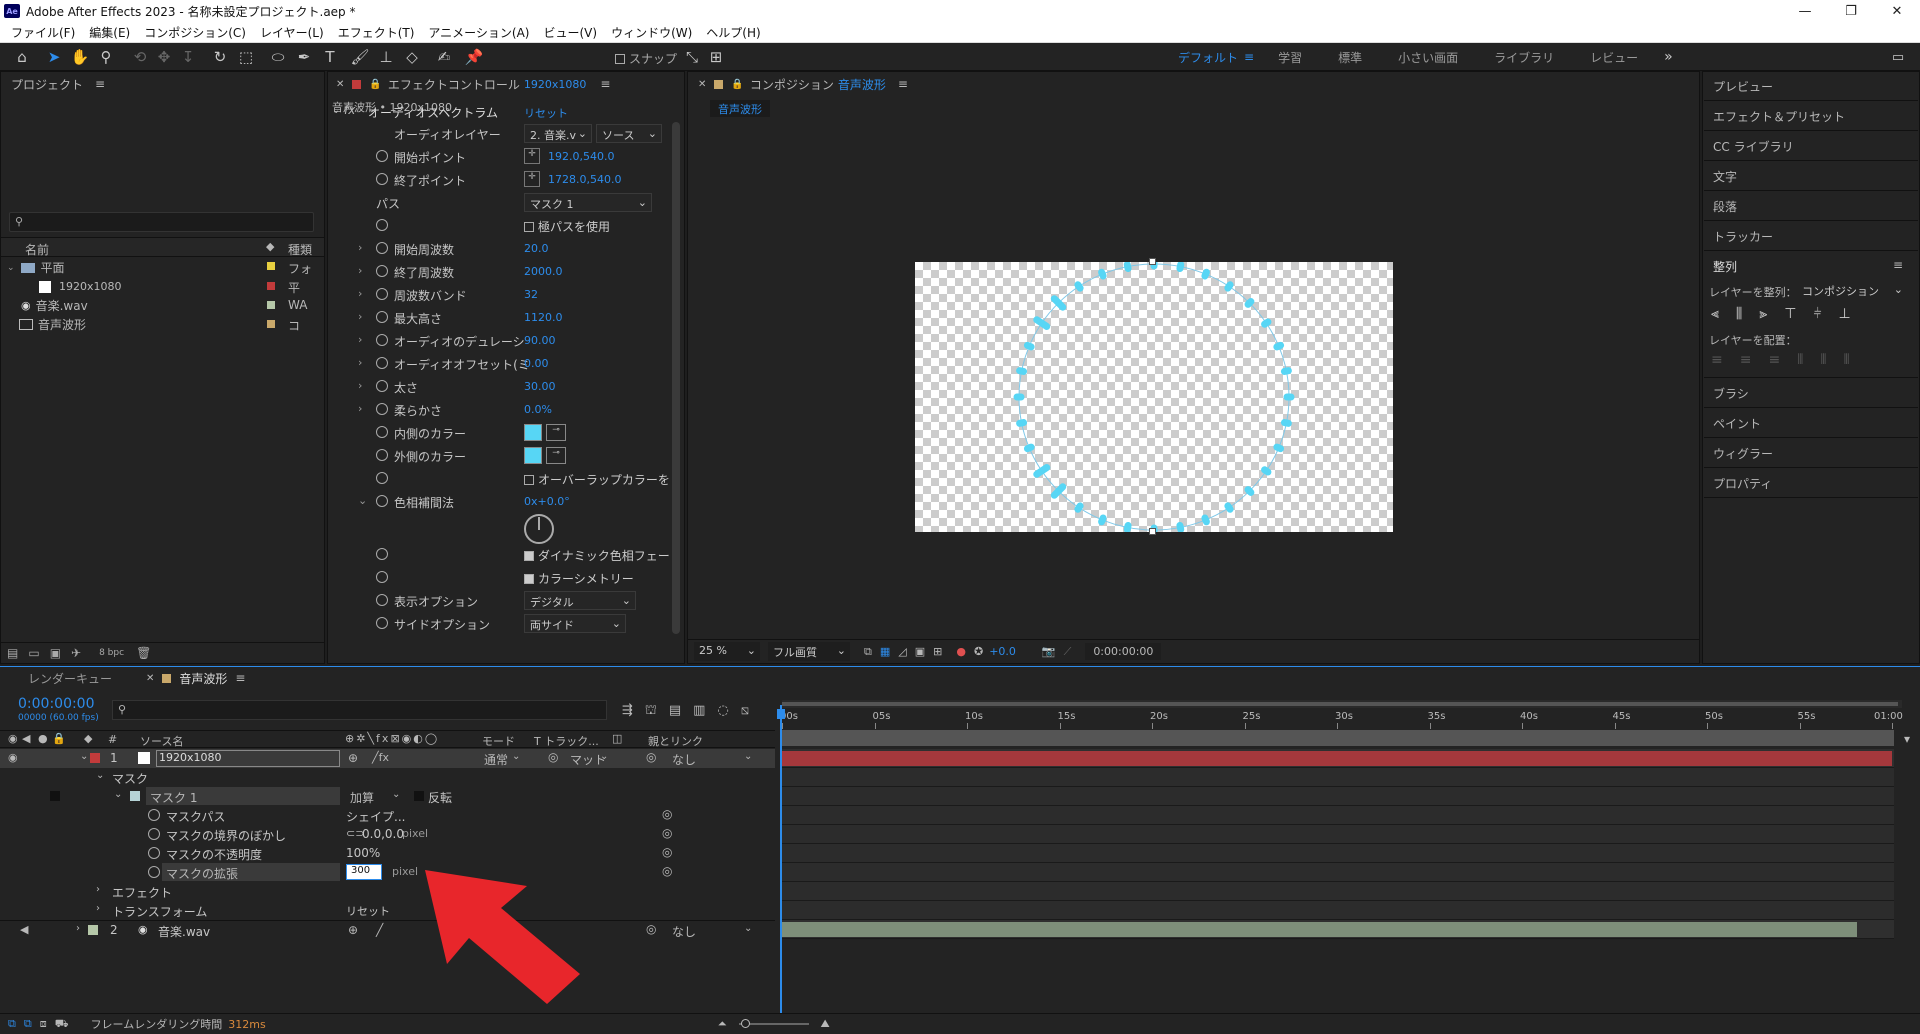 The image size is (1920, 1034). Describe the element at coordinates (699, 711) in the screenshot. I see `frame-blending-icon: ▥` at that location.